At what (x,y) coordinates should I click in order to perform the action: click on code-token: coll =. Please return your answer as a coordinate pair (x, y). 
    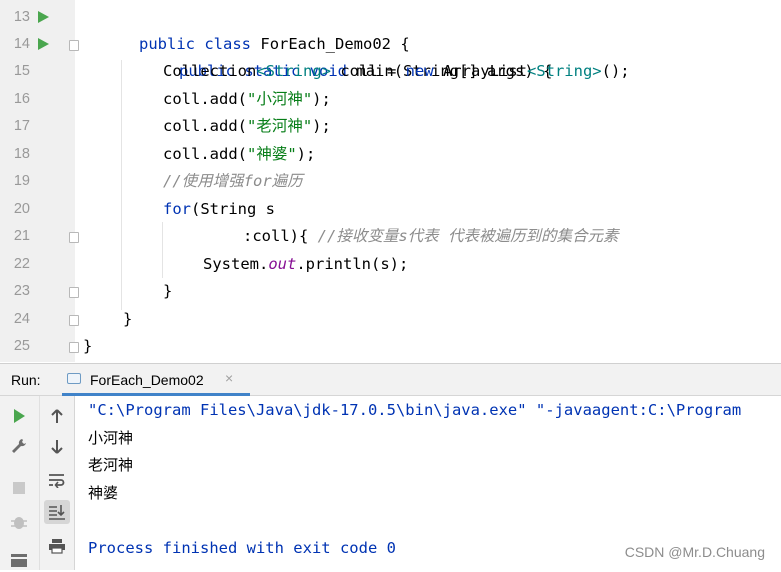
    Looking at the image, I should click on (368, 71).